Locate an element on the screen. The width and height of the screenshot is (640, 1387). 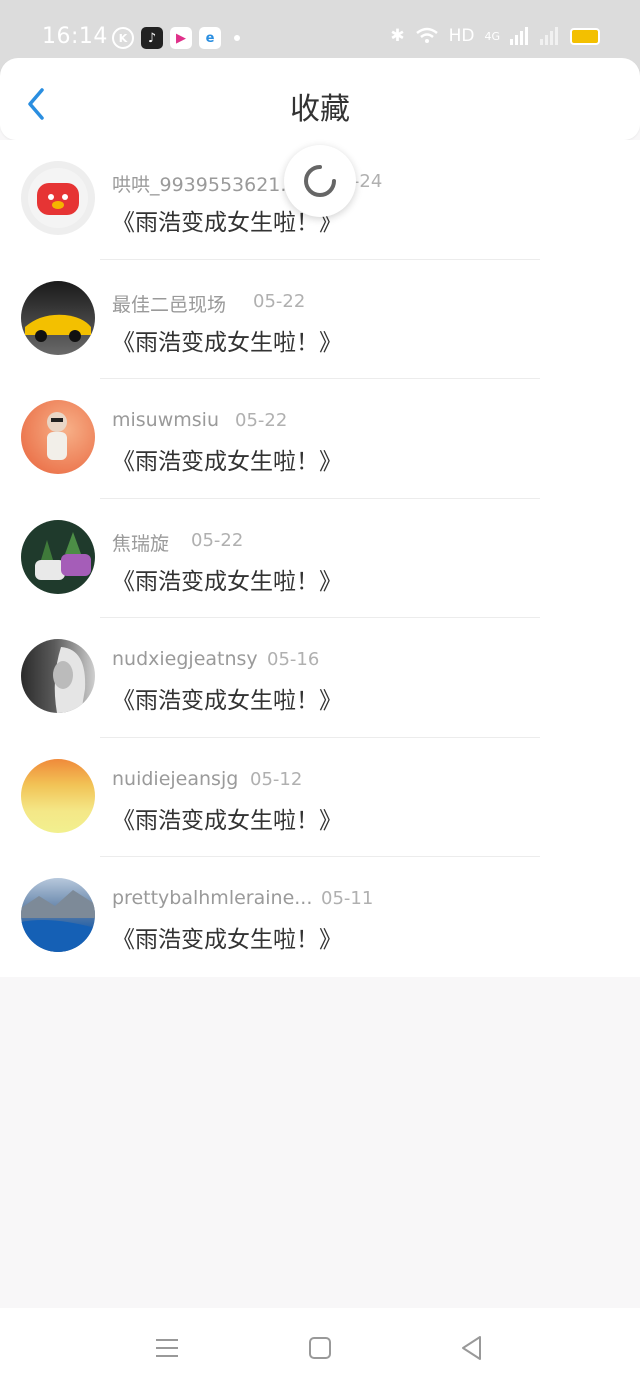
page-title: 收藏 is located at coordinates (320, 109).